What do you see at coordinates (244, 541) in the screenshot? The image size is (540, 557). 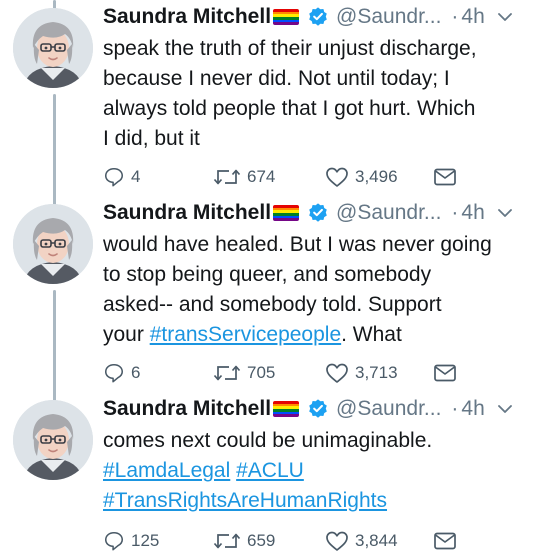 I see `retweet-button: 659` at bounding box center [244, 541].